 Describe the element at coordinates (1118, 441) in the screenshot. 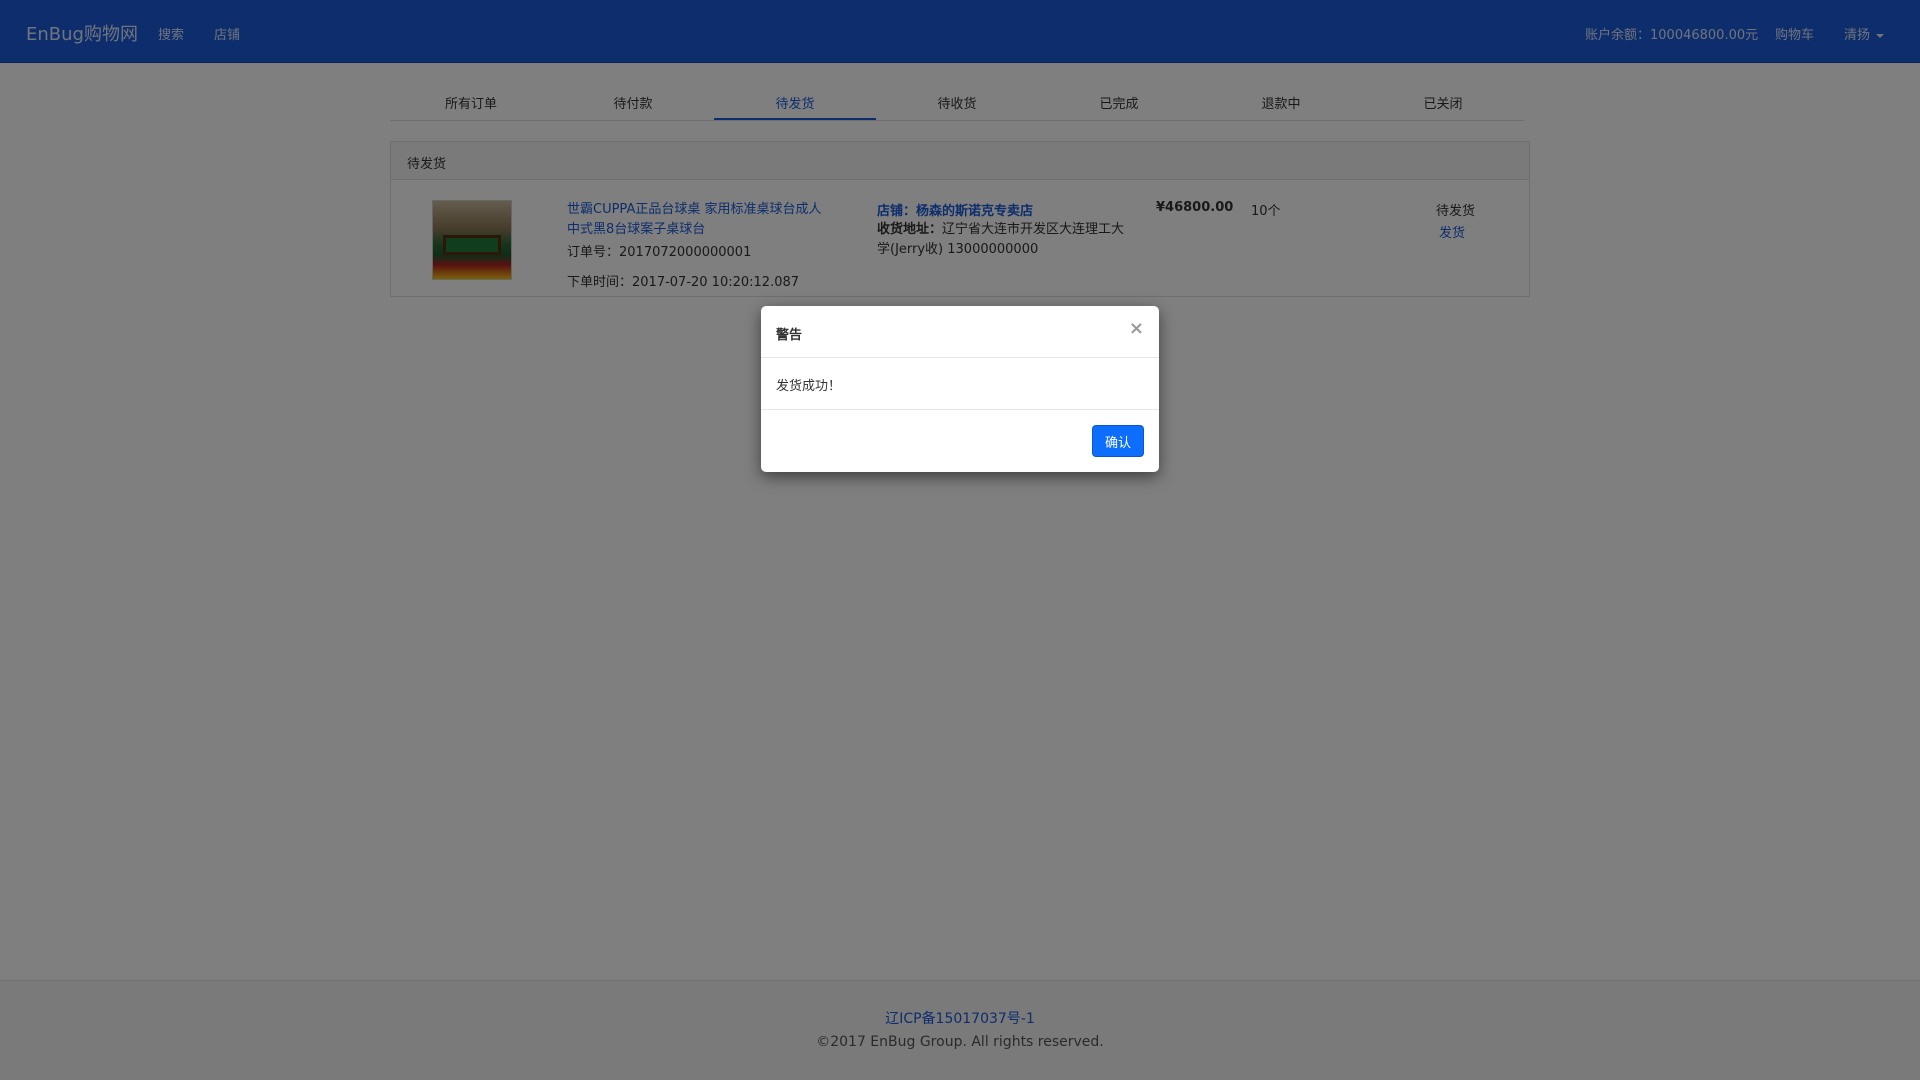

I see `confirm-button: 确认` at that location.